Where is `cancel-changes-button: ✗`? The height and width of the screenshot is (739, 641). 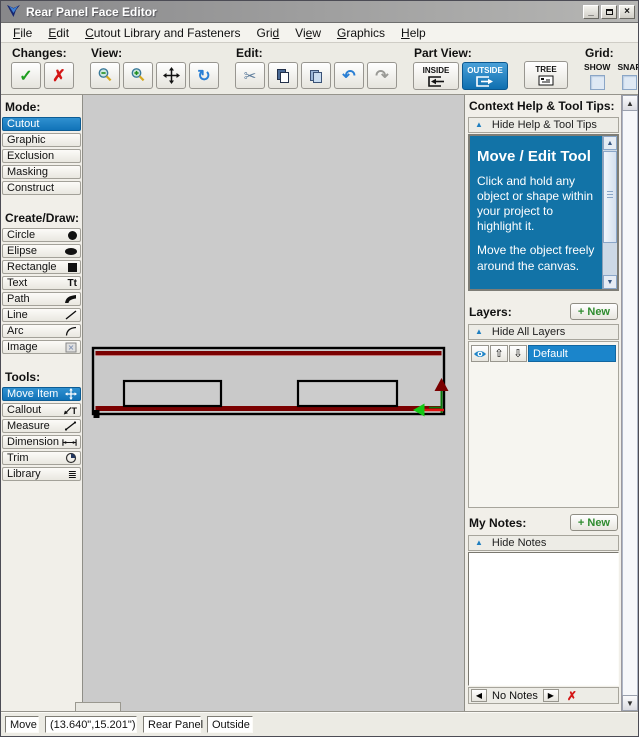
cancel-changes-button: ✗ is located at coordinates (59, 75).